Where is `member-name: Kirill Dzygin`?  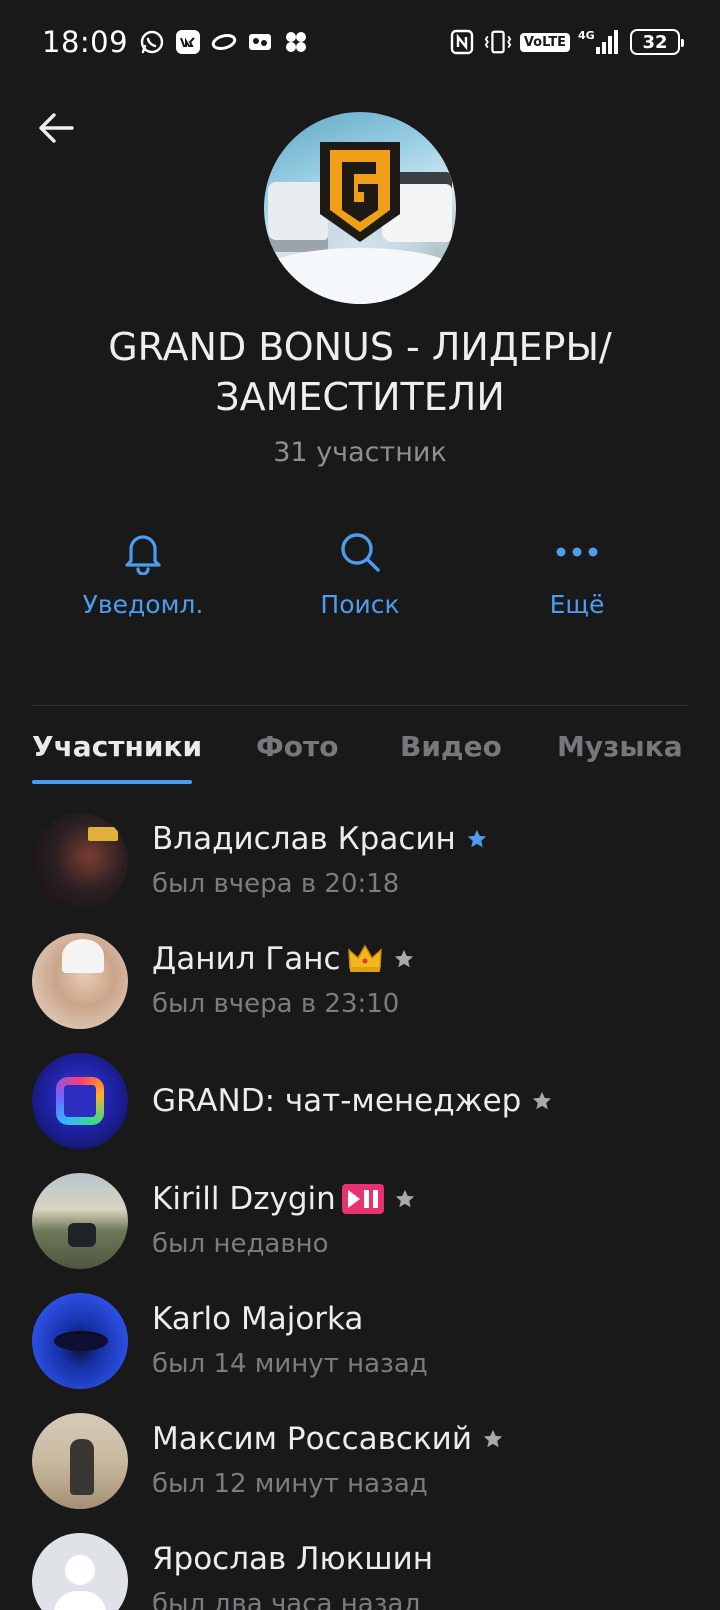
member-name: Kirill Dzygin is located at coordinates (284, 1199).